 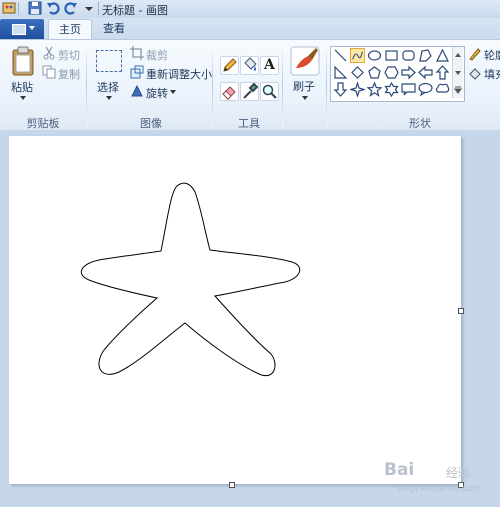 What do you see at coordinates (442, 55) in the screenshot?
I see `triangle-shape-icon` at bounding box center [442, 55].